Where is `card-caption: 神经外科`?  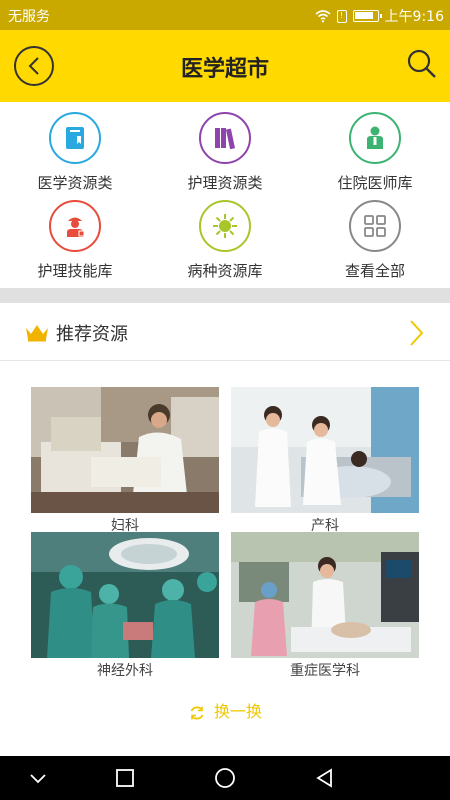 card-caption: 神经外科 is located at coordinates (125, 671).